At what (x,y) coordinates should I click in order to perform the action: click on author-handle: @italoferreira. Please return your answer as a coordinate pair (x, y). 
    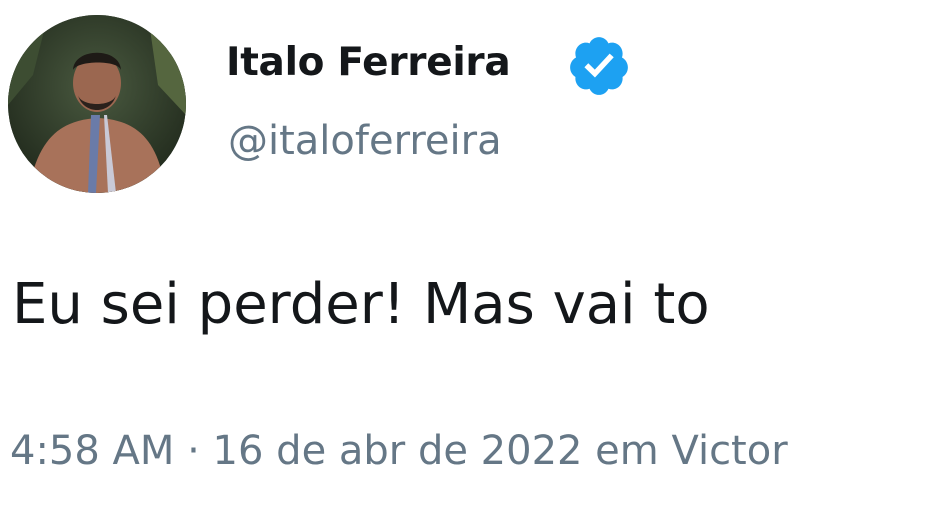
    Looking at the image, I should click on (365, 141).